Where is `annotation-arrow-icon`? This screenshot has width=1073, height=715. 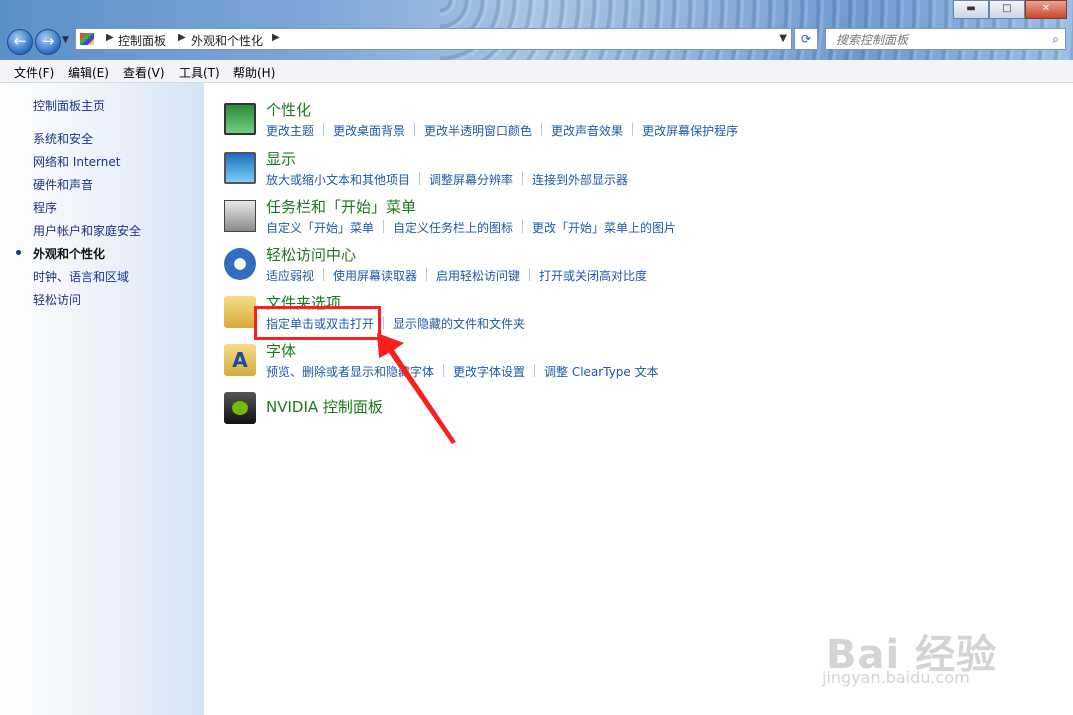
annotation-arrow-icon is located at coordinates (416, 388).